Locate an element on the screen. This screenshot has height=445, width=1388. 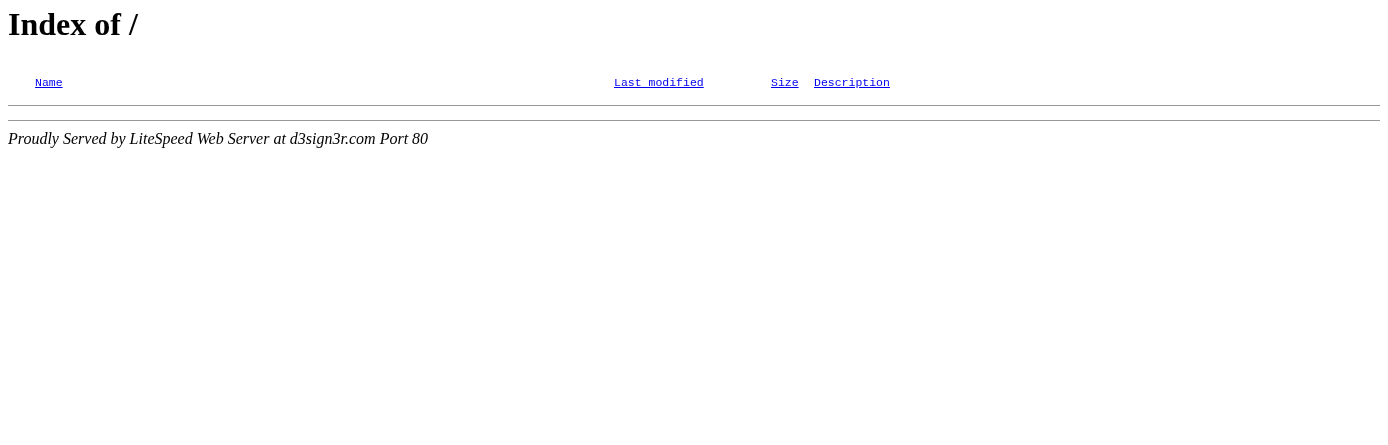
column-sort-link: Description is located at coordinates (852, 83).